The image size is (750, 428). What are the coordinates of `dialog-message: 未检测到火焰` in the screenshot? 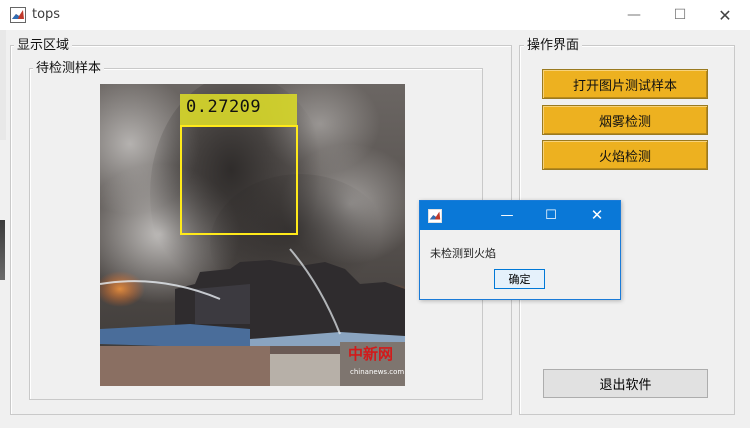 It's located at (463, 253).